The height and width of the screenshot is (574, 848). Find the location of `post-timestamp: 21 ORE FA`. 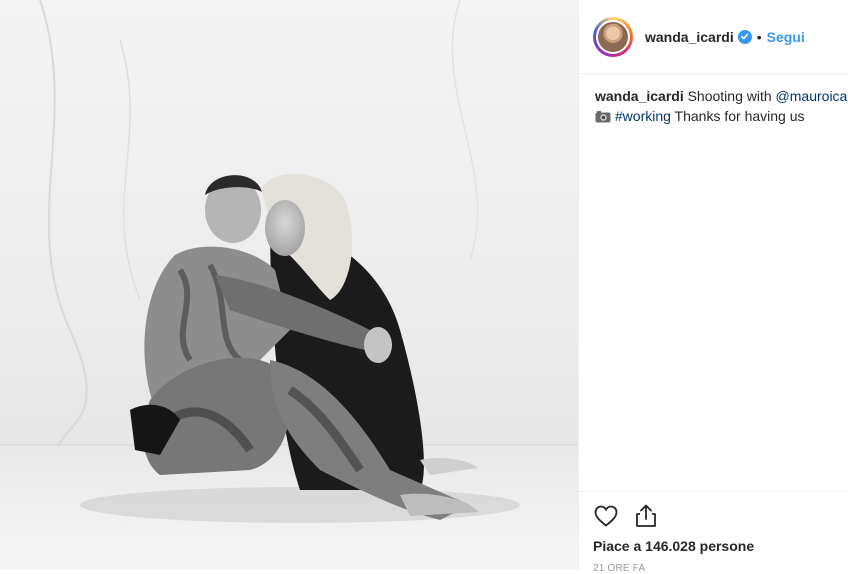

post-timestamp: 21 ORE FA is located at coordinates (619, 568).